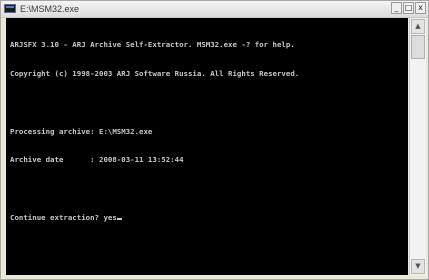  Describe the element at coordinates (97, 160) in the screenshot. I see `console-line-archive-date: Archive date : 2008-03-11 13:52:44` at that location.